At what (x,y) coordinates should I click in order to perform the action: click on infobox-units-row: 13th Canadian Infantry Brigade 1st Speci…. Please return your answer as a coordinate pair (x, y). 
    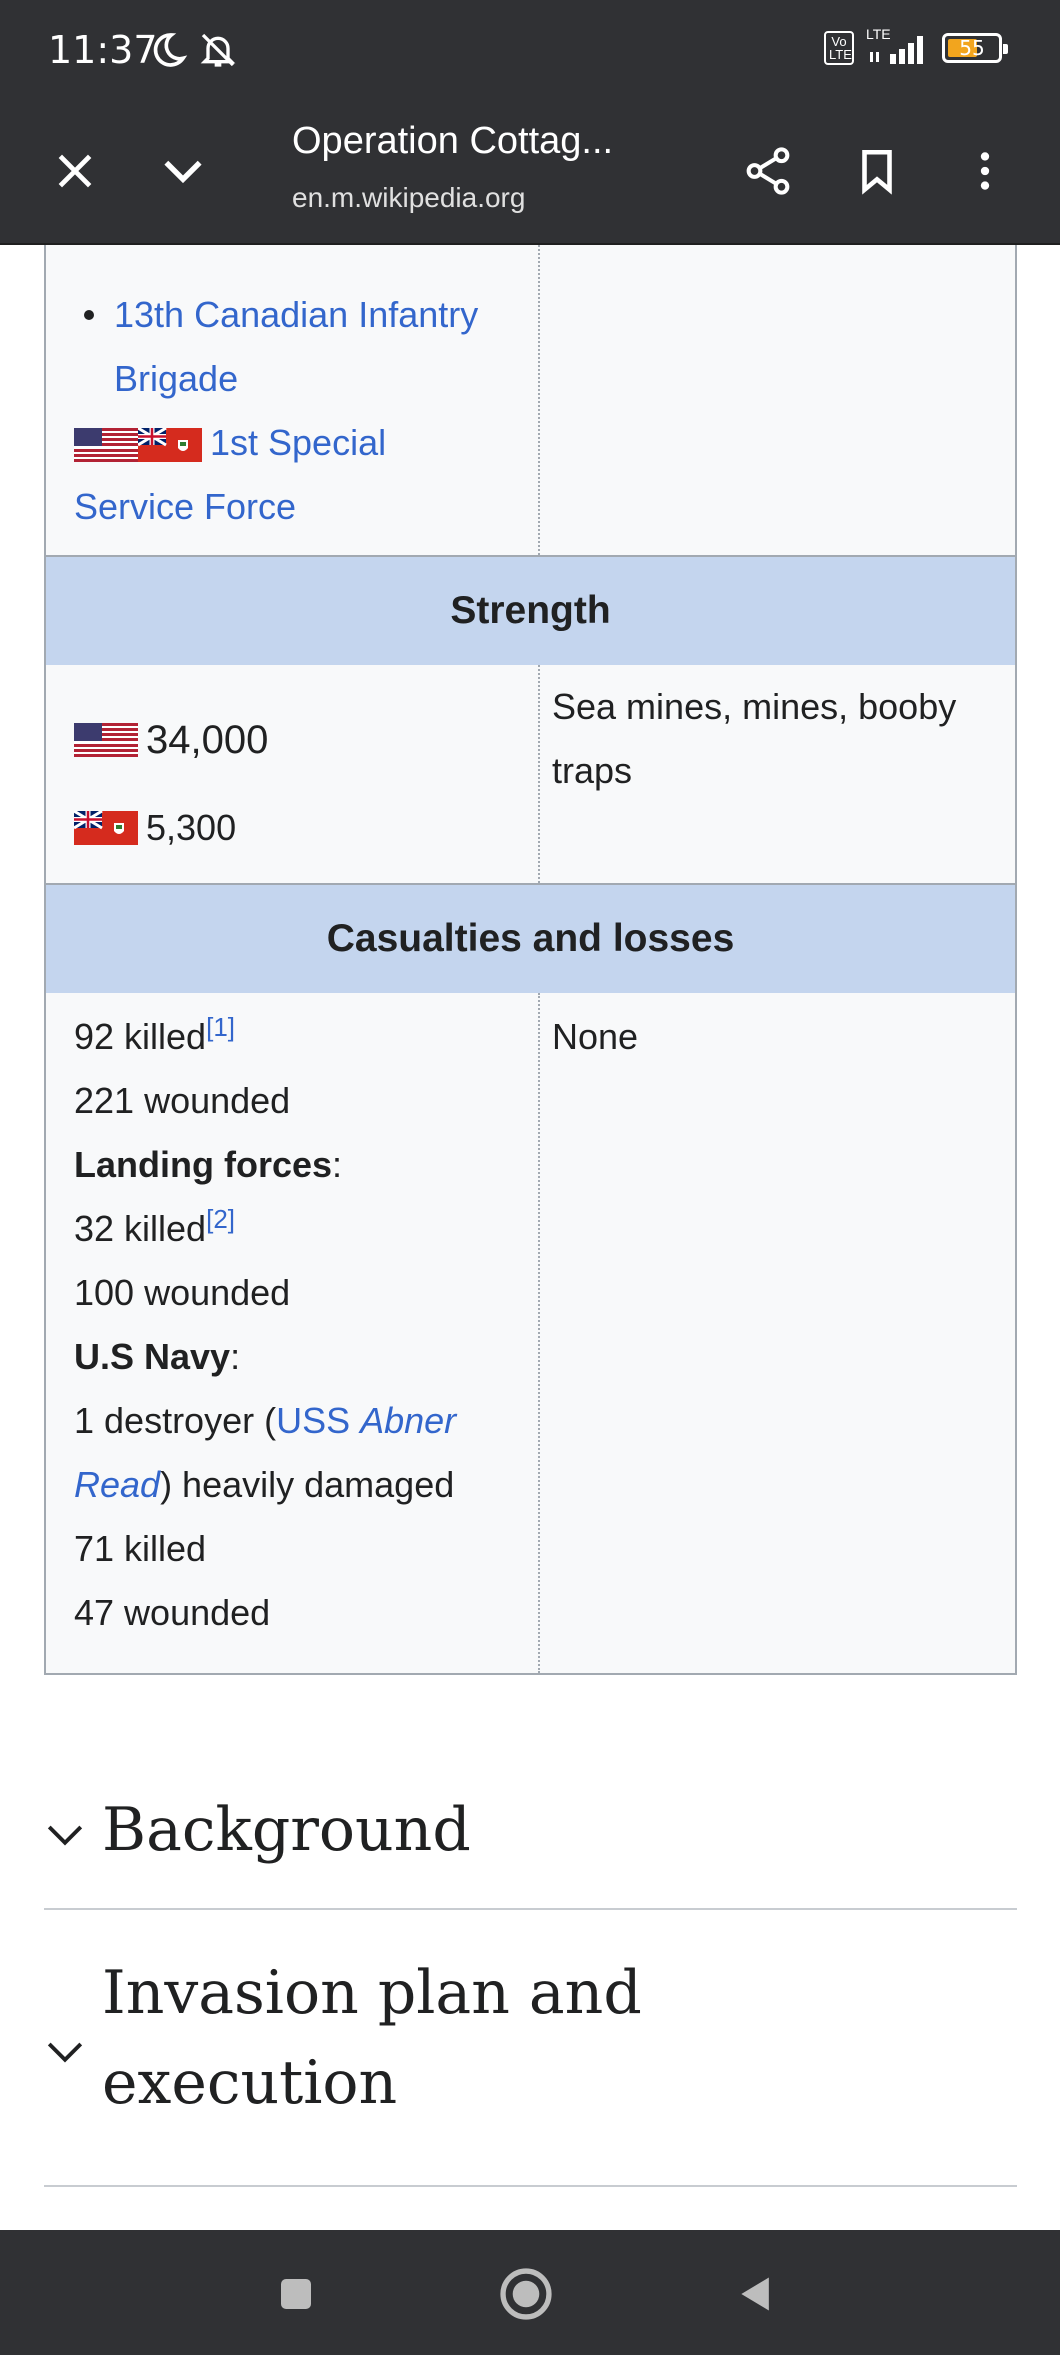
    Looking at the image, I should click on (530, 400).